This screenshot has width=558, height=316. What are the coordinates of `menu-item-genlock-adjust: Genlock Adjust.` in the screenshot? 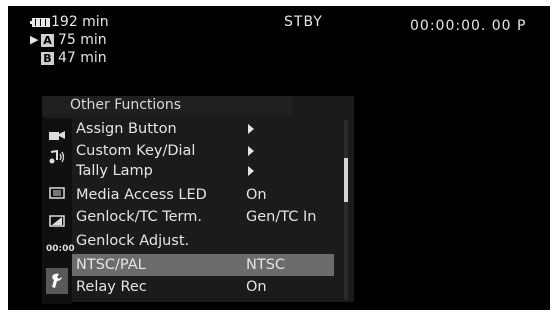 It's located at (203, 241).